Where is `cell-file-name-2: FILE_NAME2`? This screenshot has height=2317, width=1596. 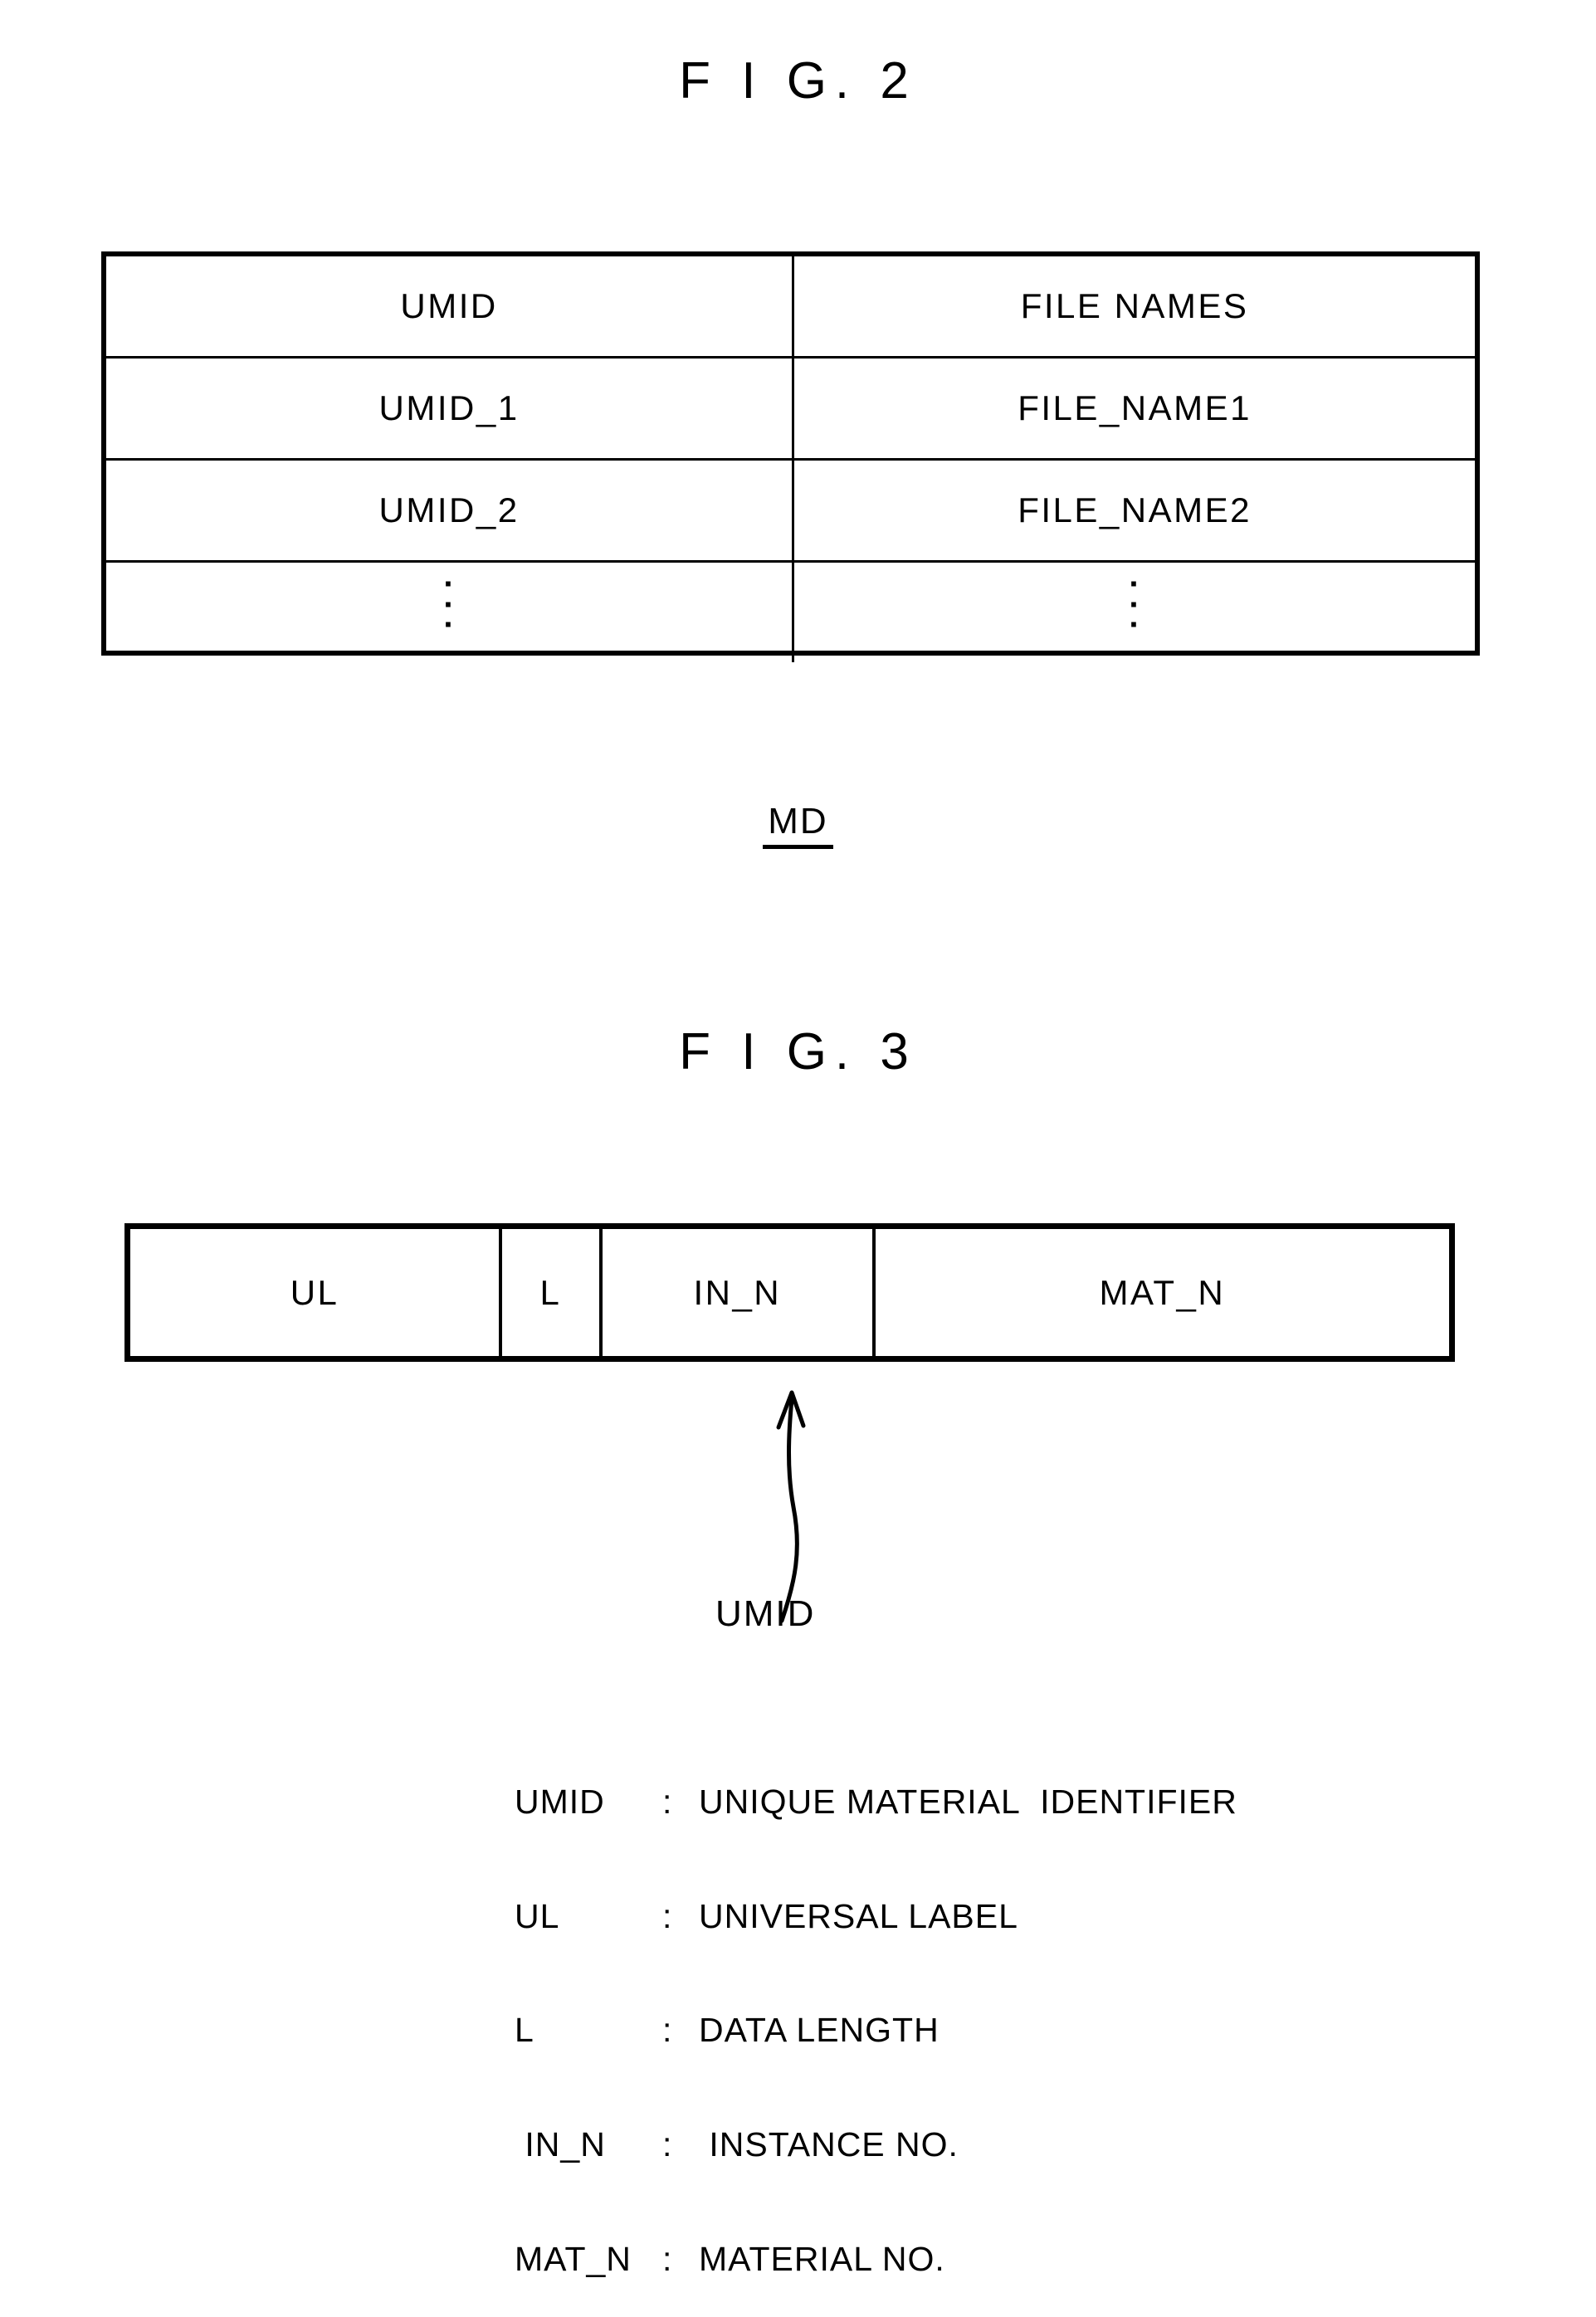 cell-file-name-2: FILE_NAME2 is located at coordinates (1133, 510).